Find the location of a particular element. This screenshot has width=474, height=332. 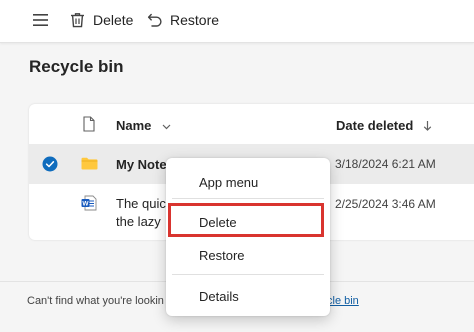

row-date-deleted: 3/18/2024 6:21 AM is located at coordinates (385, 164).